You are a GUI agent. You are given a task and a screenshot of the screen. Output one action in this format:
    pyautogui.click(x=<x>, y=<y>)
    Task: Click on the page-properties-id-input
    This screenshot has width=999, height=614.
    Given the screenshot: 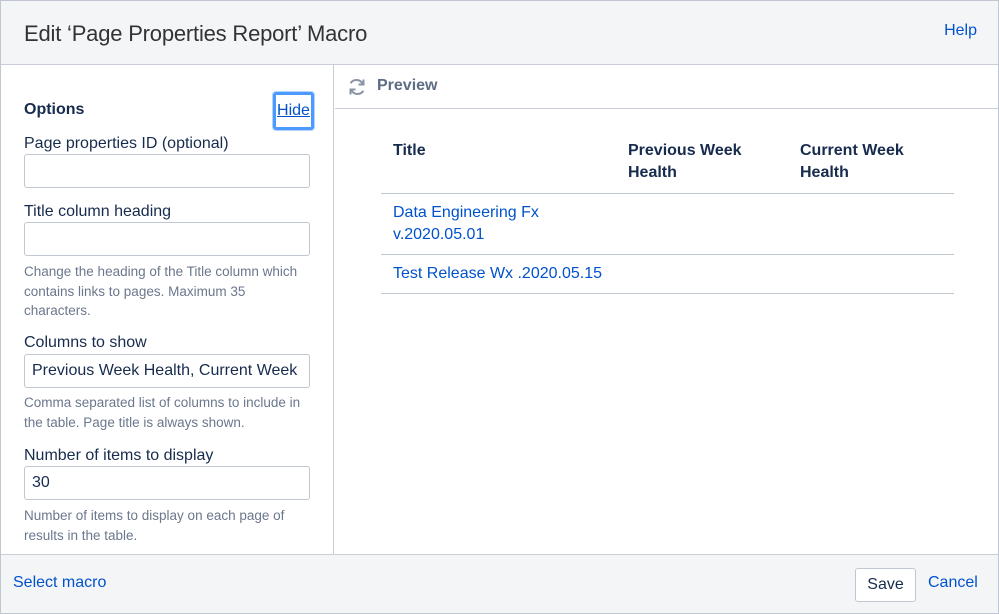 What is the action you would take?
    pyautogui.click(x=167, y=171)
    